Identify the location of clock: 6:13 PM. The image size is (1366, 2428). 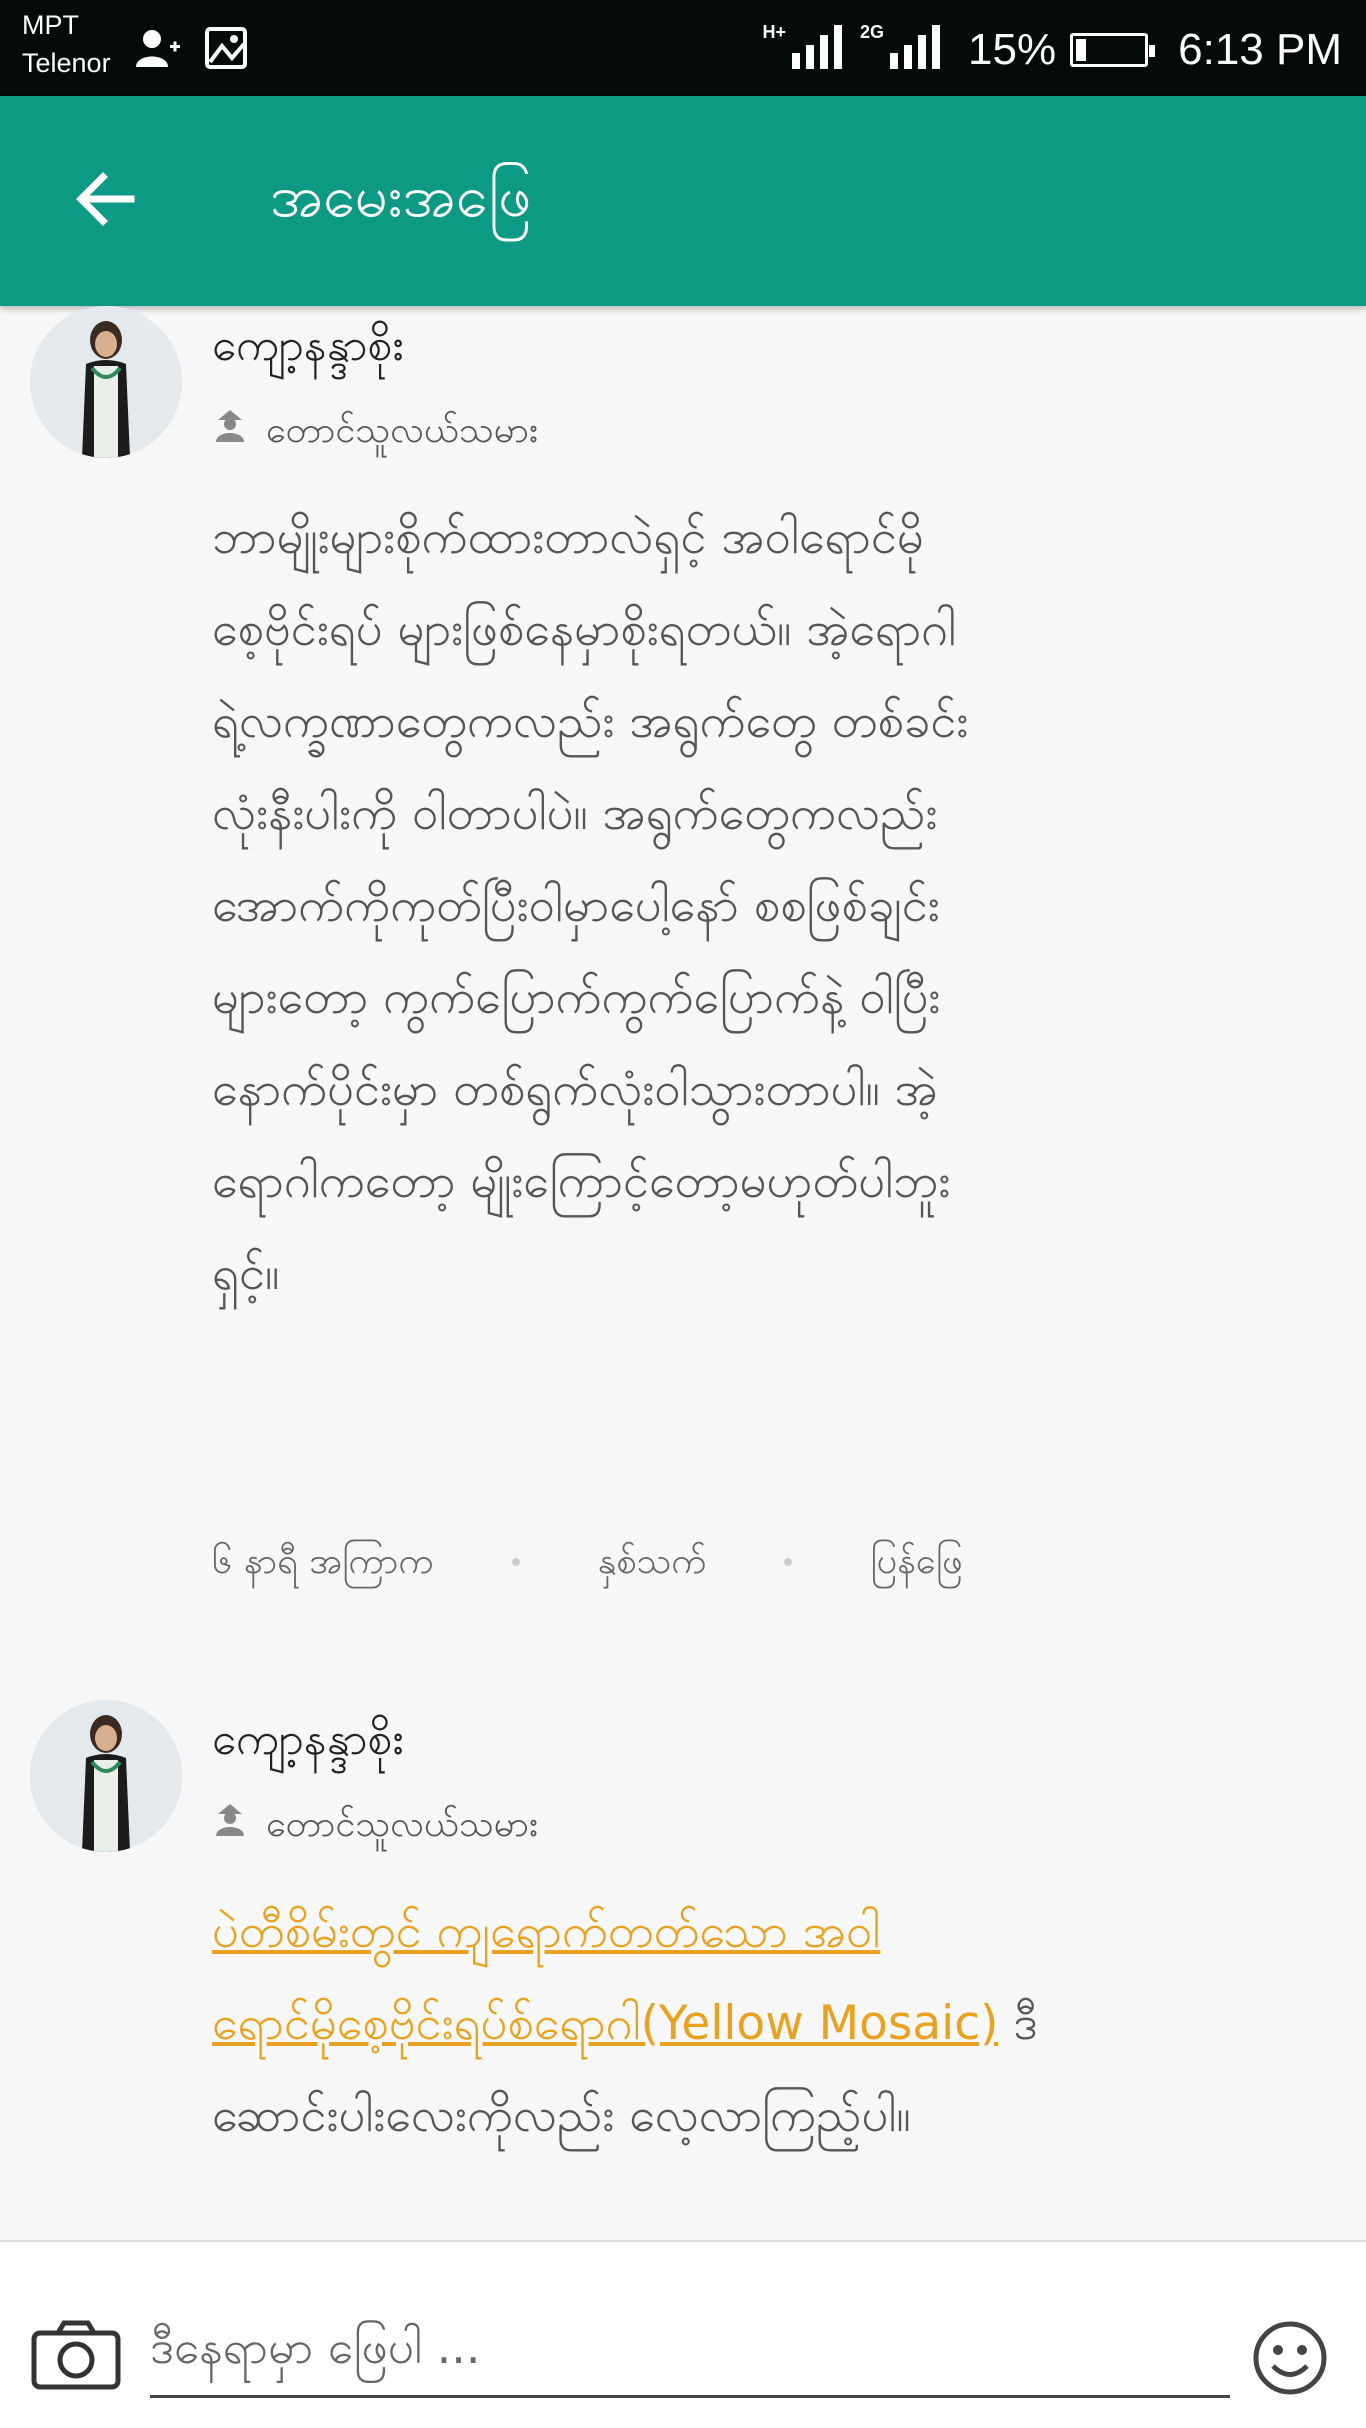
(1260, 49).